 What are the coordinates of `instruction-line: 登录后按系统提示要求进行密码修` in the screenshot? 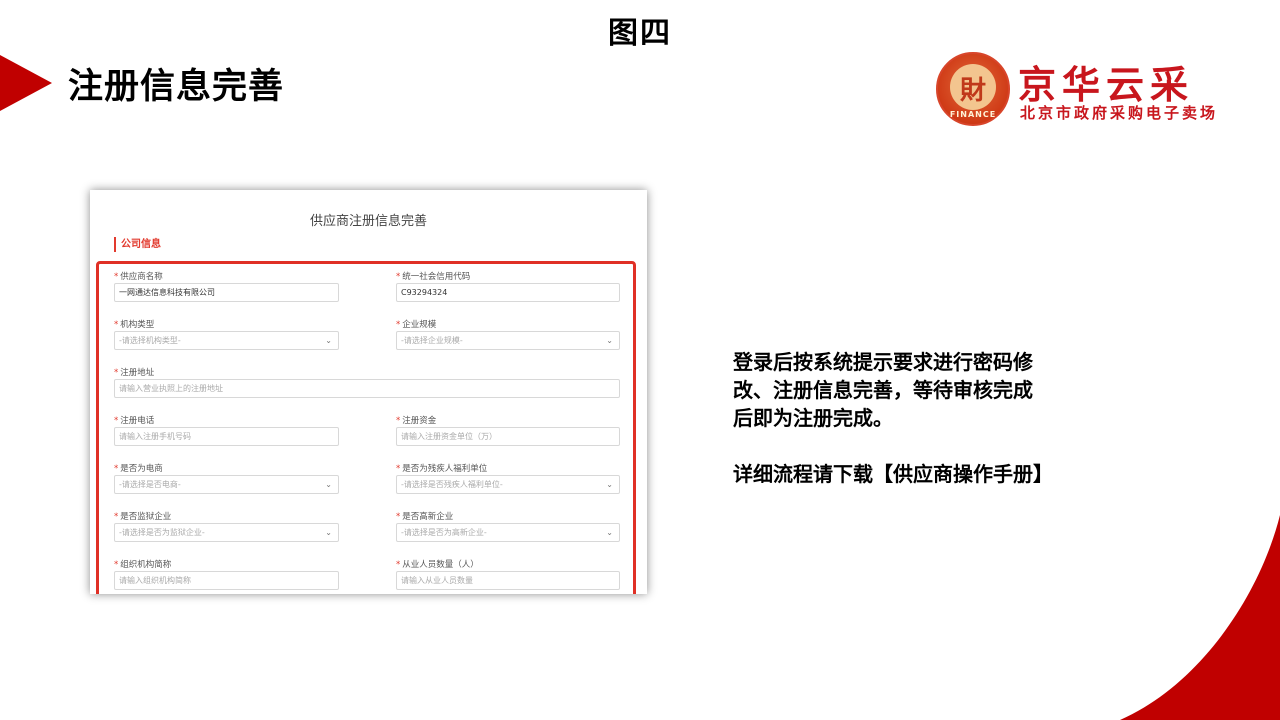 It's located at (883, 362).